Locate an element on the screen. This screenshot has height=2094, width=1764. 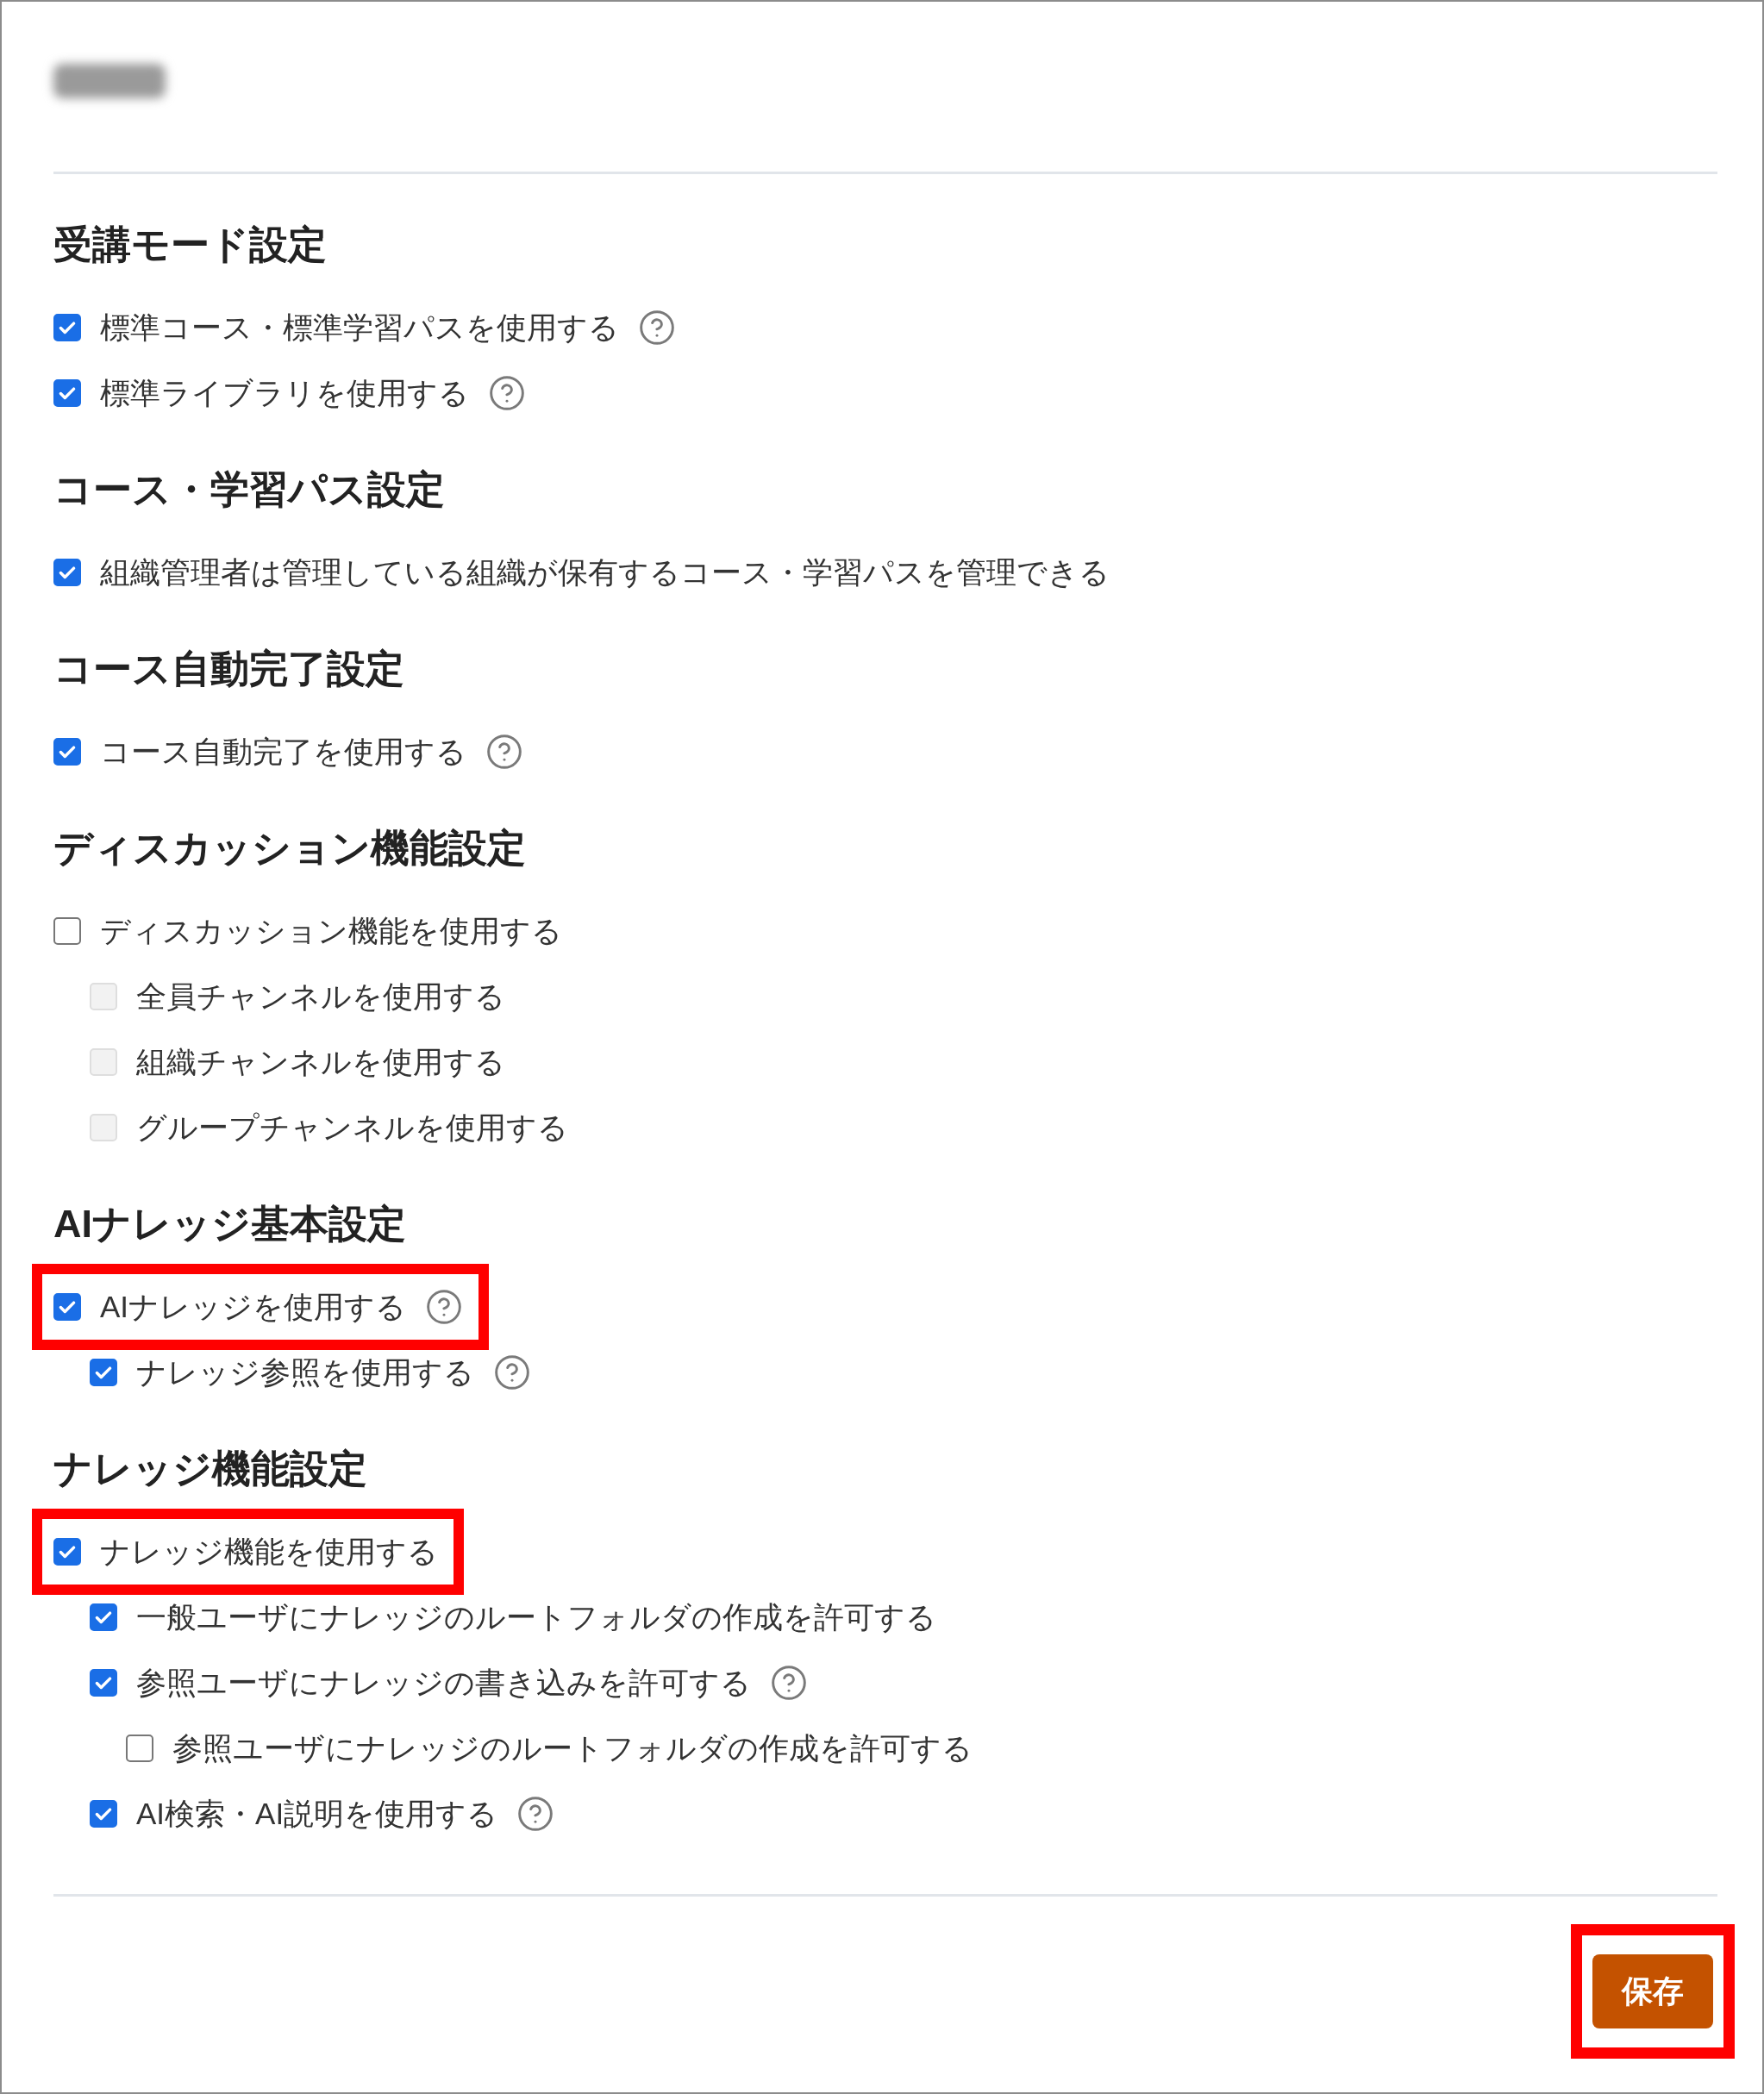
option-label: 全員チャンネルを使用する is located at coordinates (320, 996).